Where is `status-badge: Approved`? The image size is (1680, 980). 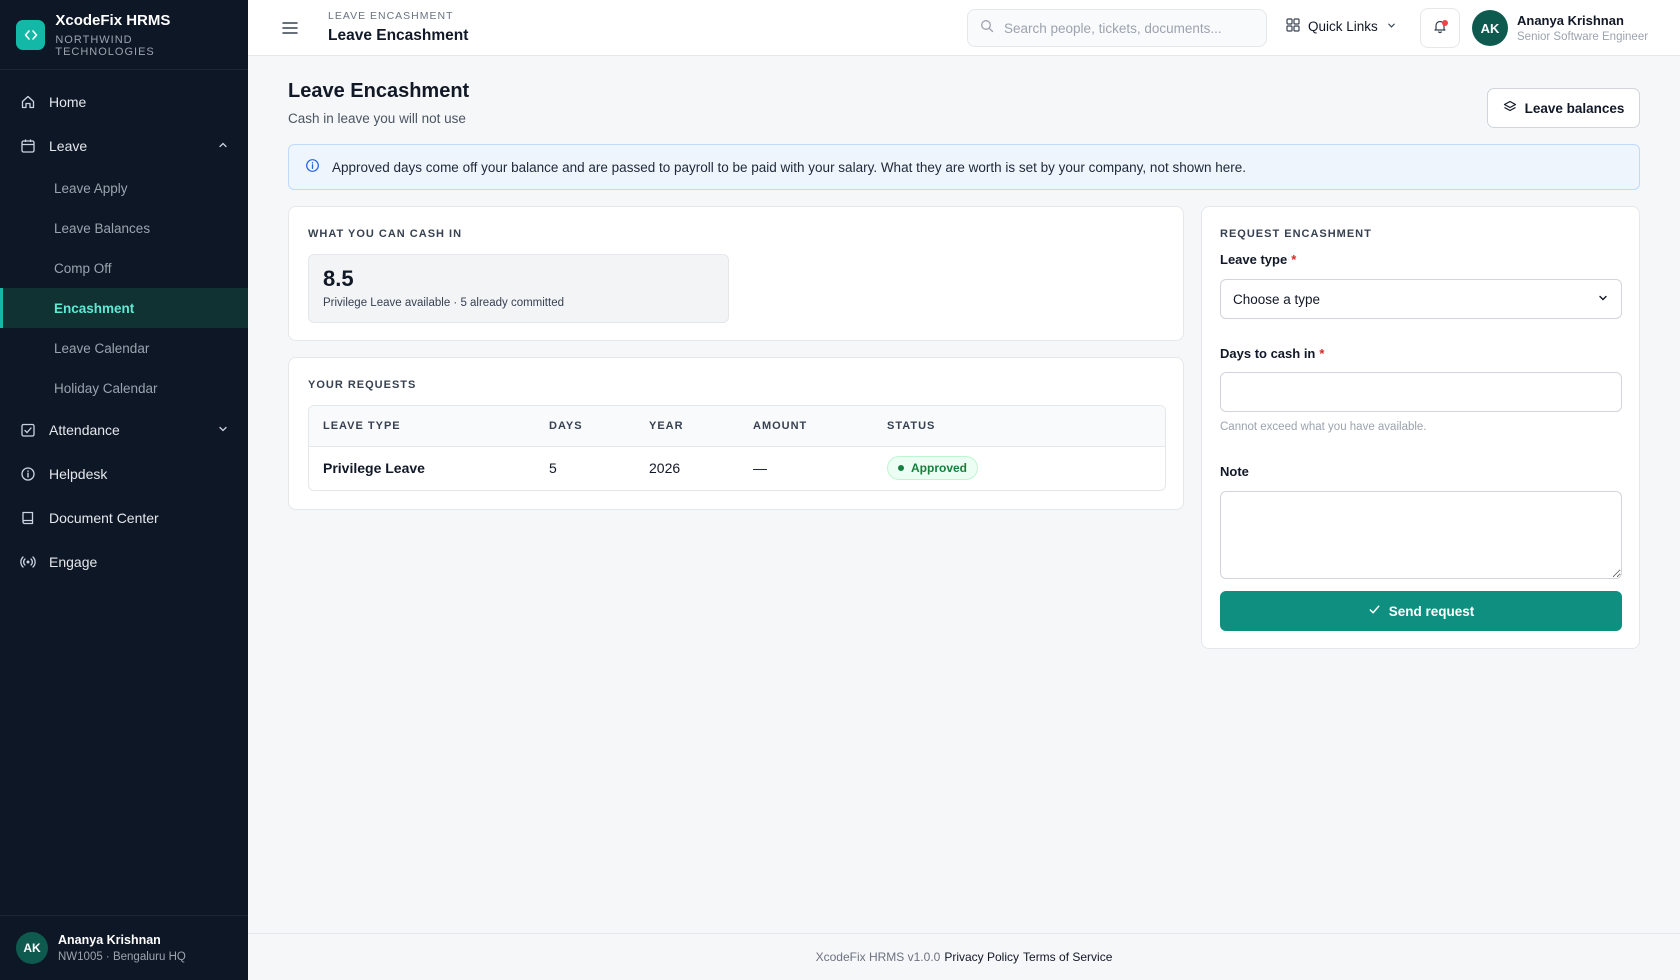 status-badge: Approved is located at coordinates (933, 468).